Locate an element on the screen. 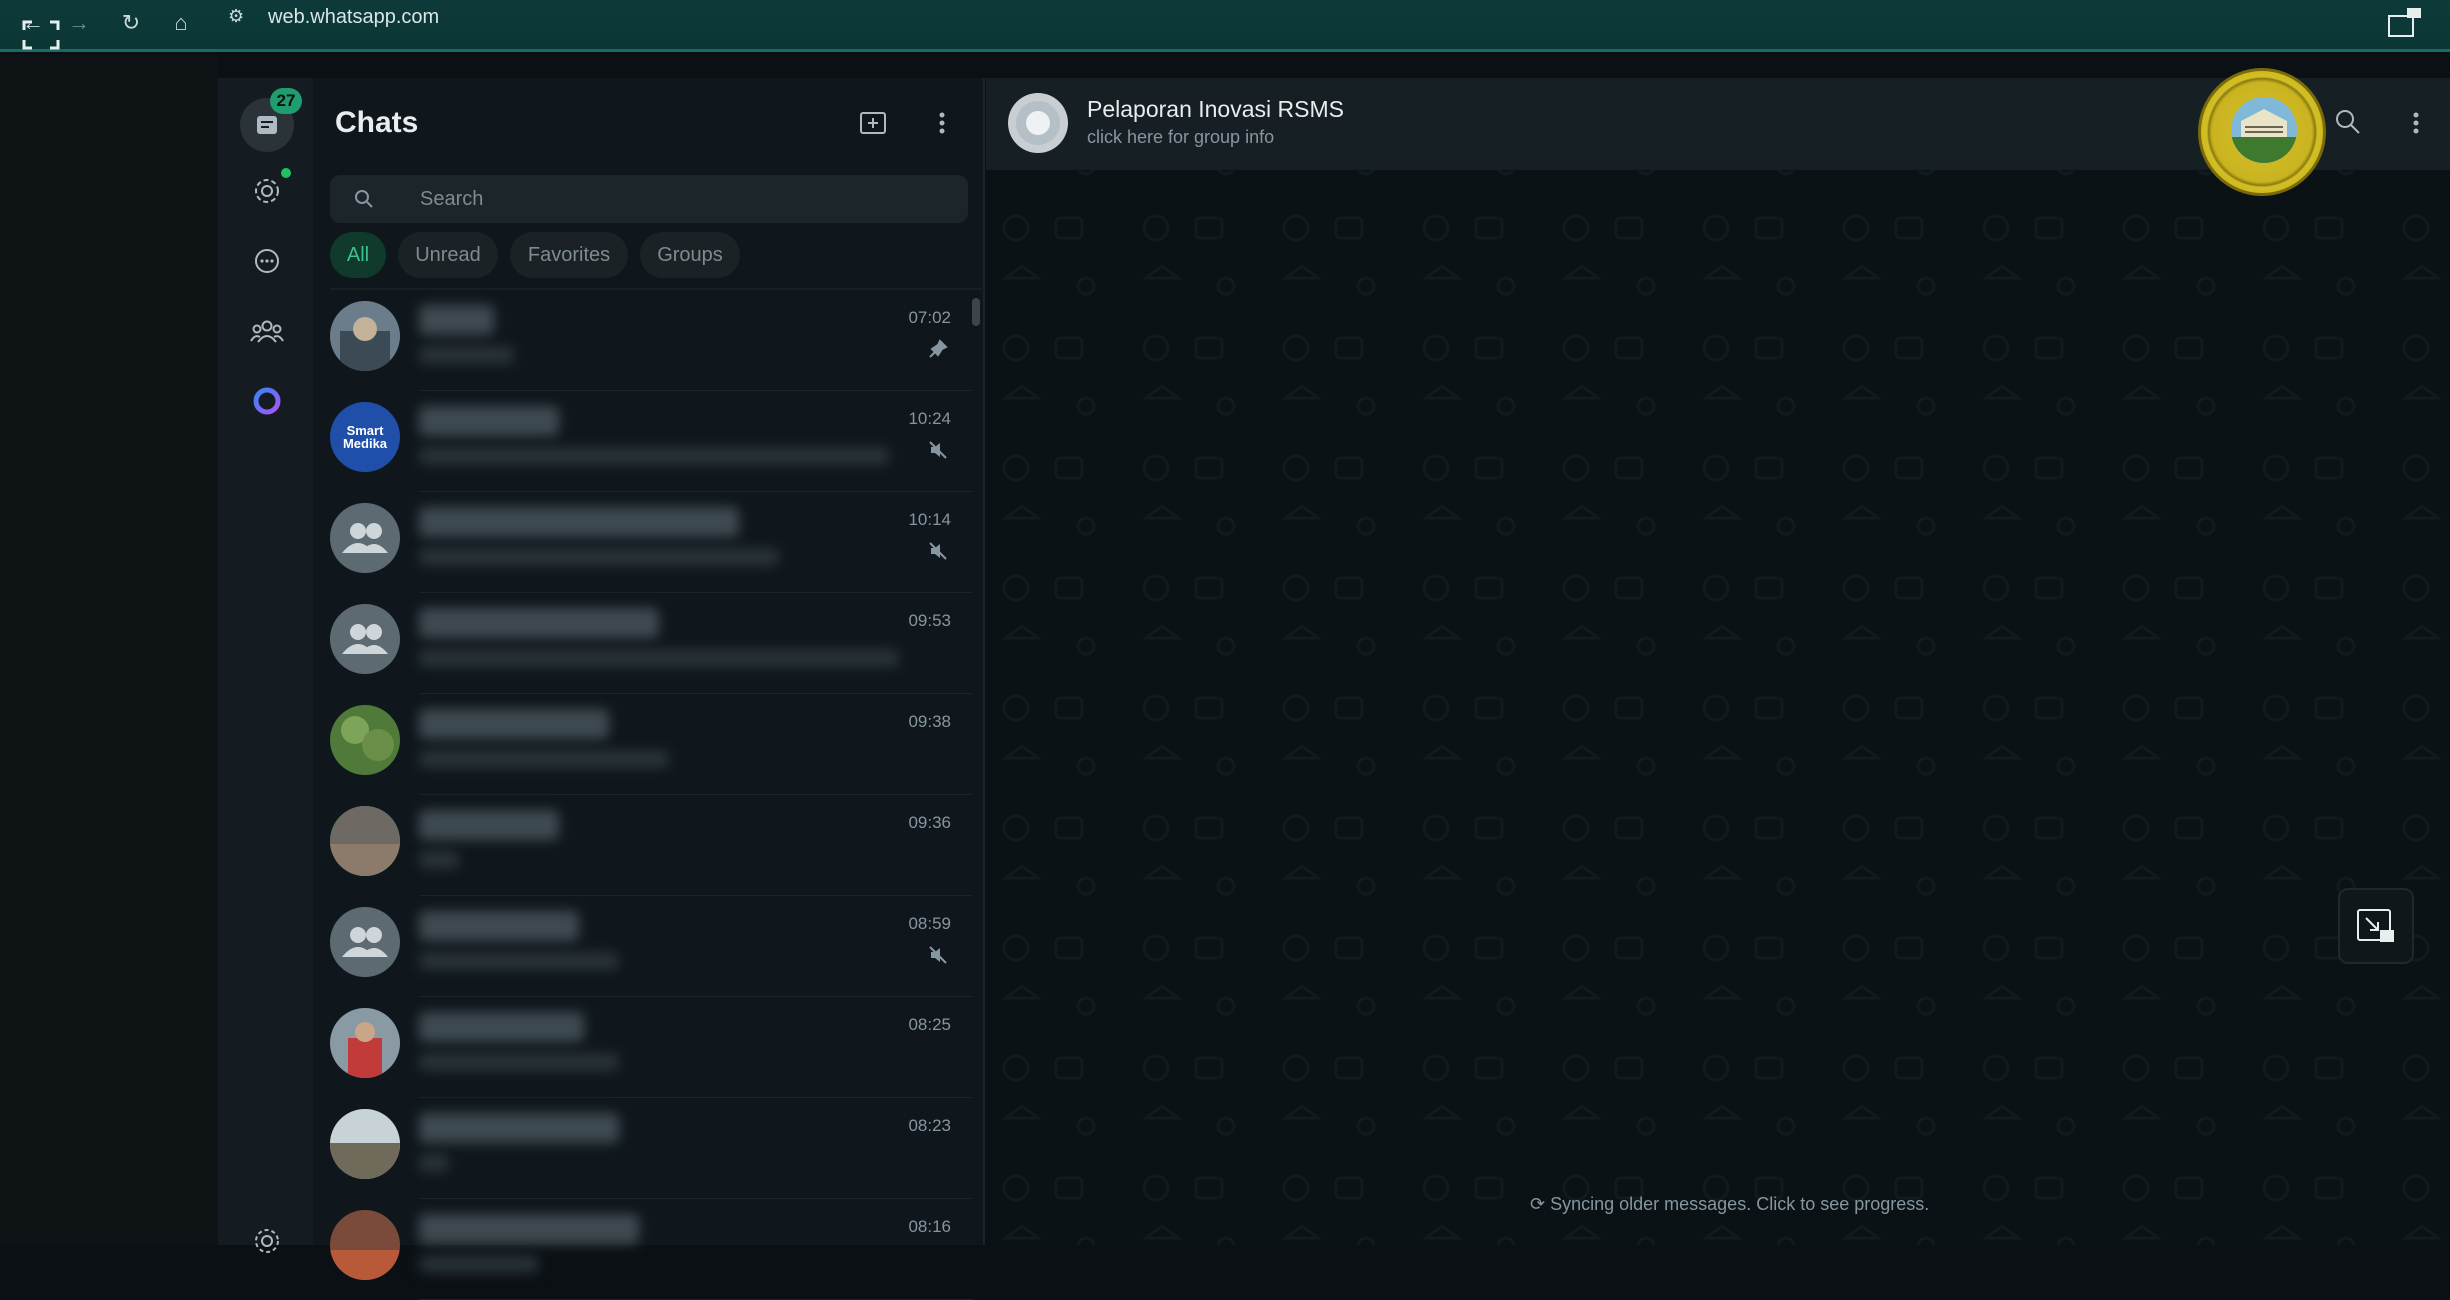  unread-count-badge: 27 is located at coordinates (286, 101).